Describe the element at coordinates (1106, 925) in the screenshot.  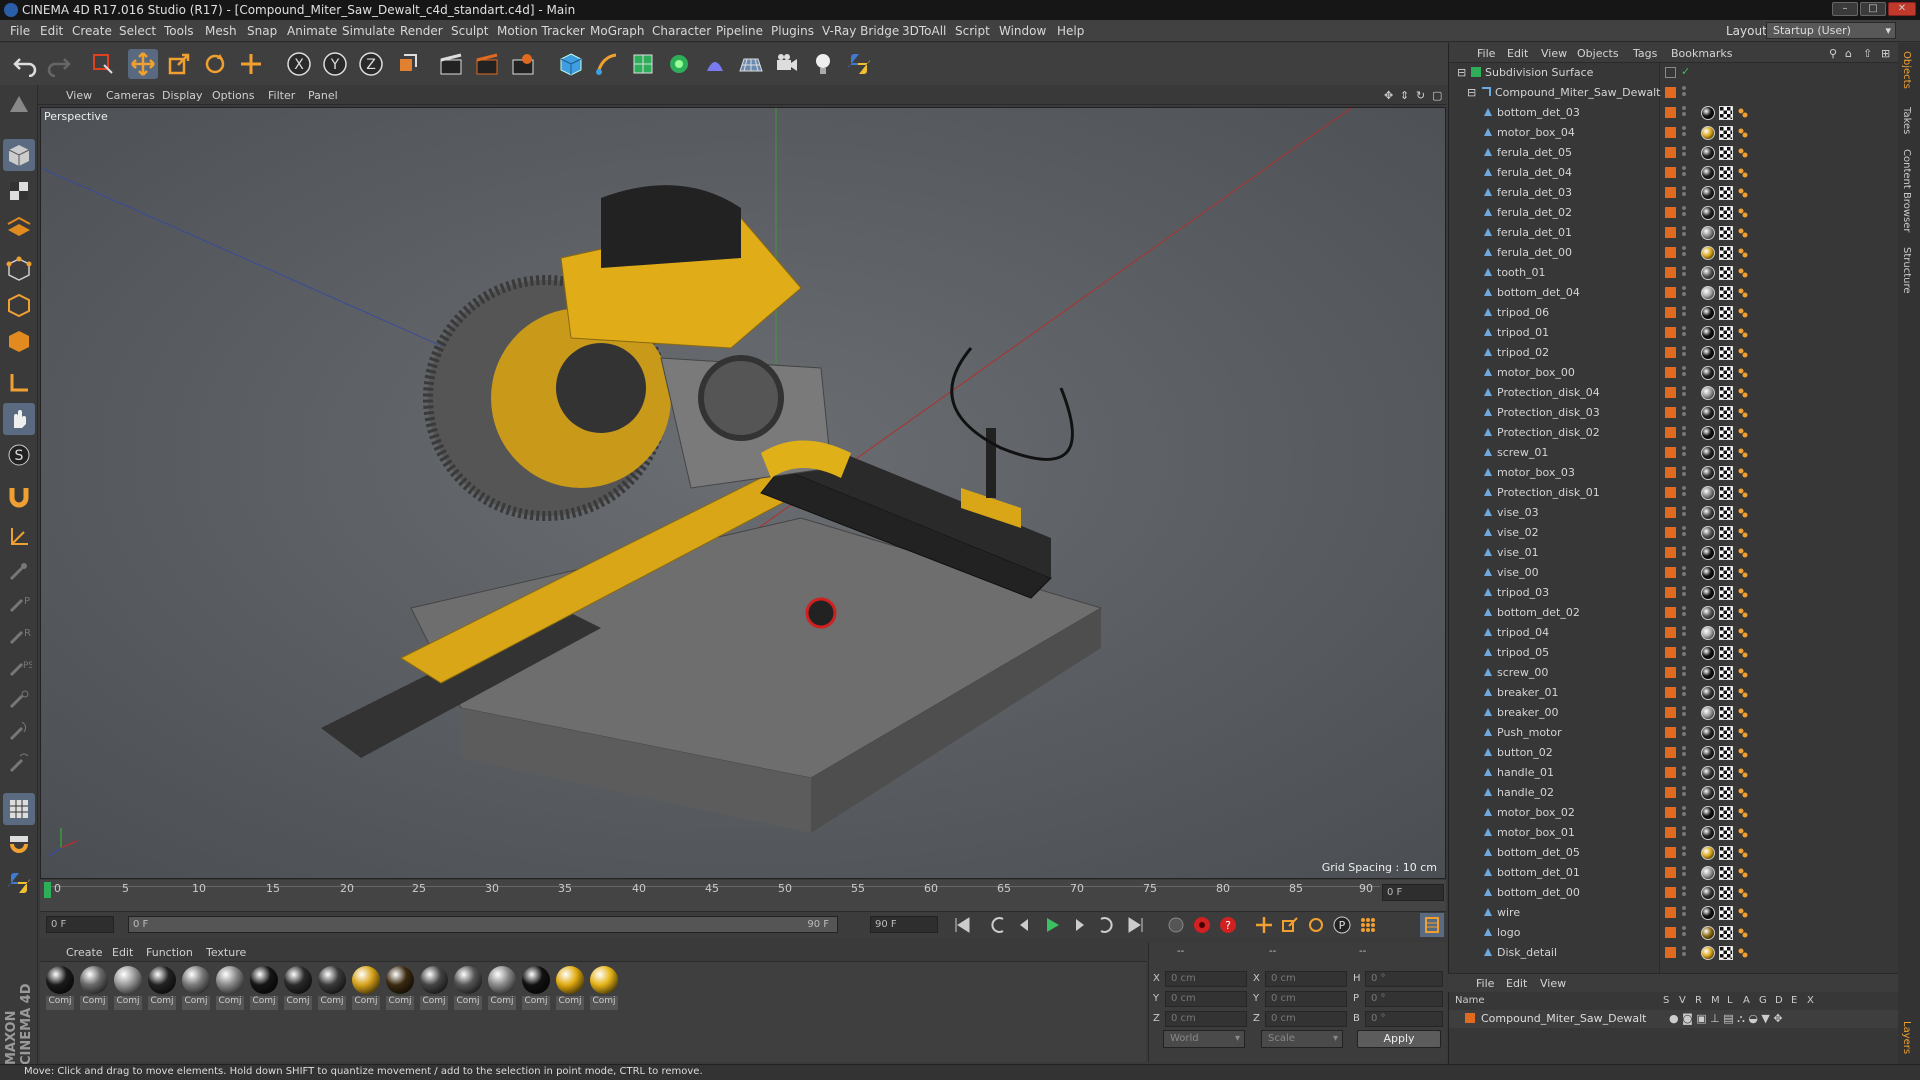
I see `next-key-button` at that location.